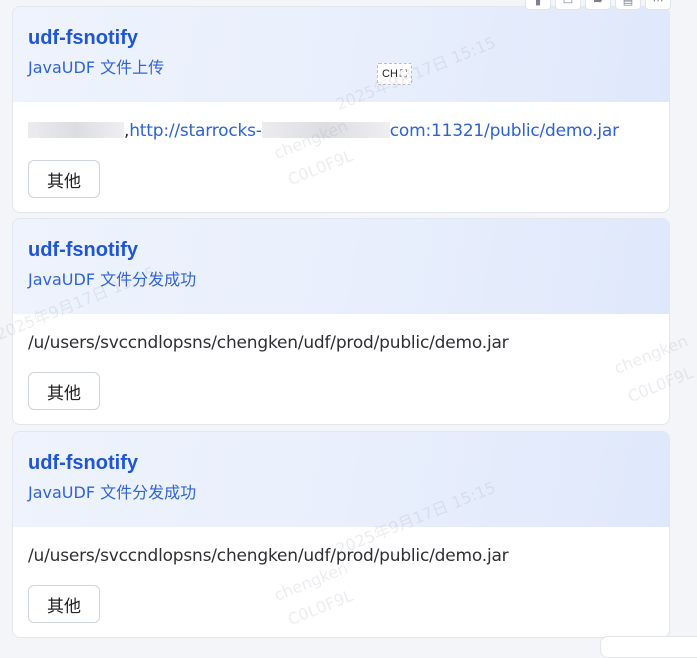  I want to click on message-toolbar: ▮ ▭ ➦ ▤ ⋯, so click(598, 5).